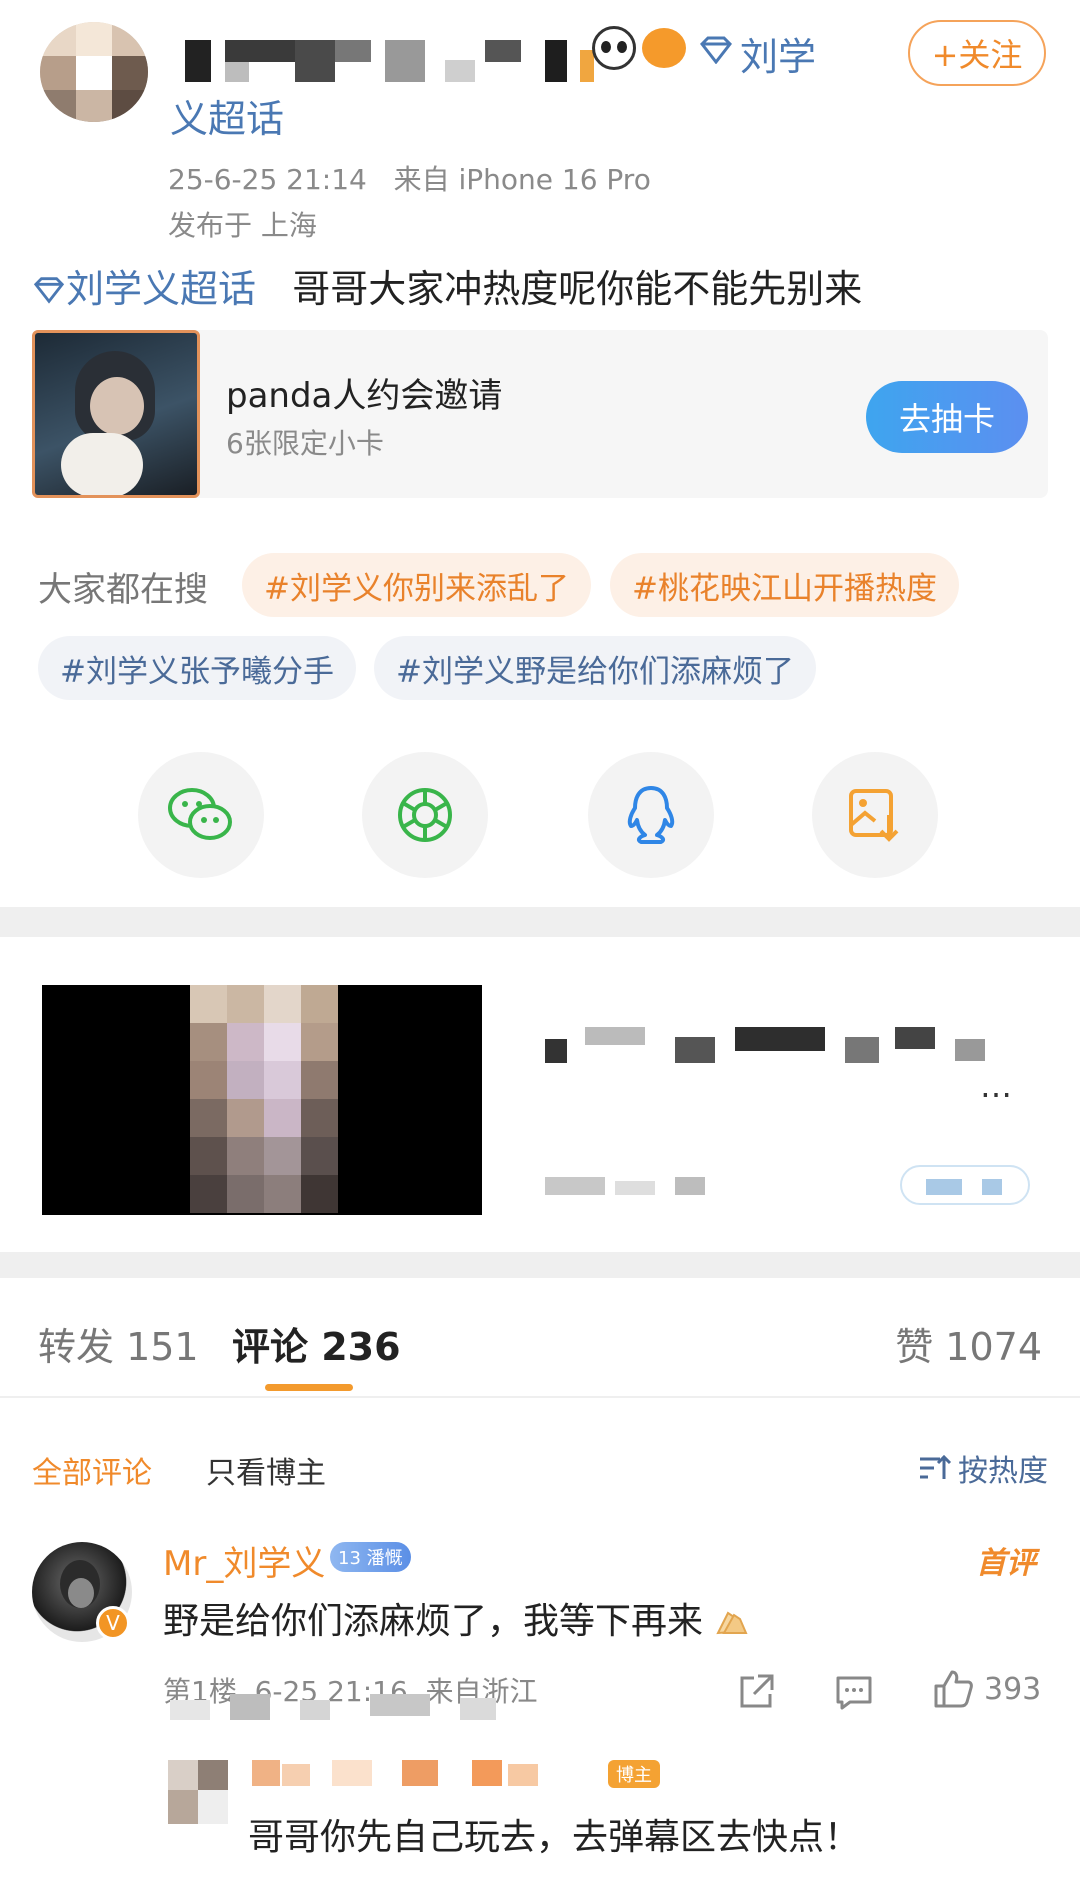 This screenshot has height=1883, width=1080. What do you see at coordinates (123, 590) in the screenshot?
I see `hot-search-label: 大家都在搜` at bounding box center [123, 590].